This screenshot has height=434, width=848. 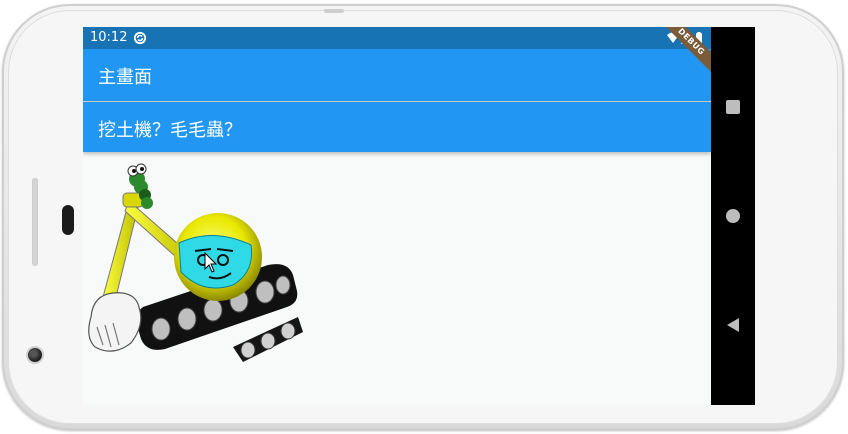 What do you see at coordinates (170, 130) in the screenshot?
I see `header-text: 挖土機？毛毛蟲？` at bounding box center [170, 130].